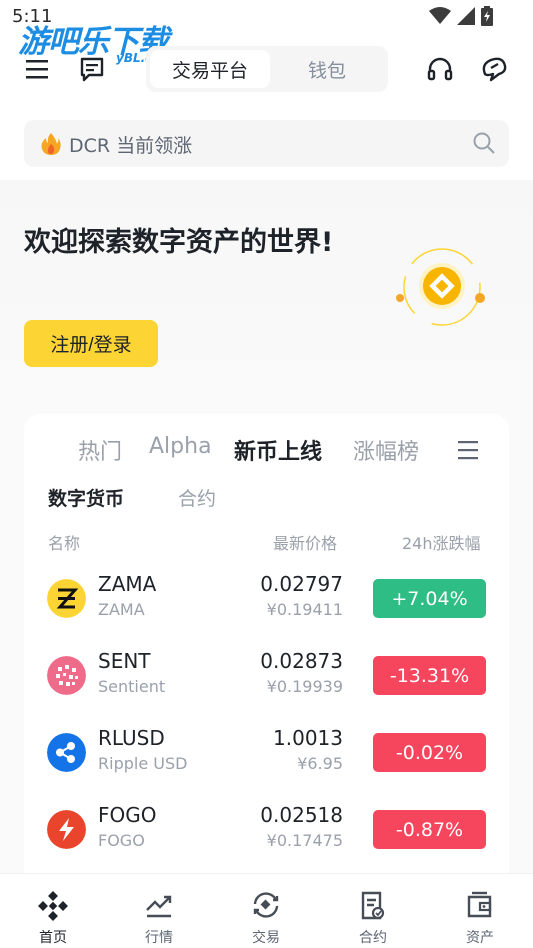 This screenshot has height=948, width=533. What do you see at coordinates (304, 686) in the screenshot?
I see `coin-fiat-price: ¥0.19939` at bounding box center [304, 686].